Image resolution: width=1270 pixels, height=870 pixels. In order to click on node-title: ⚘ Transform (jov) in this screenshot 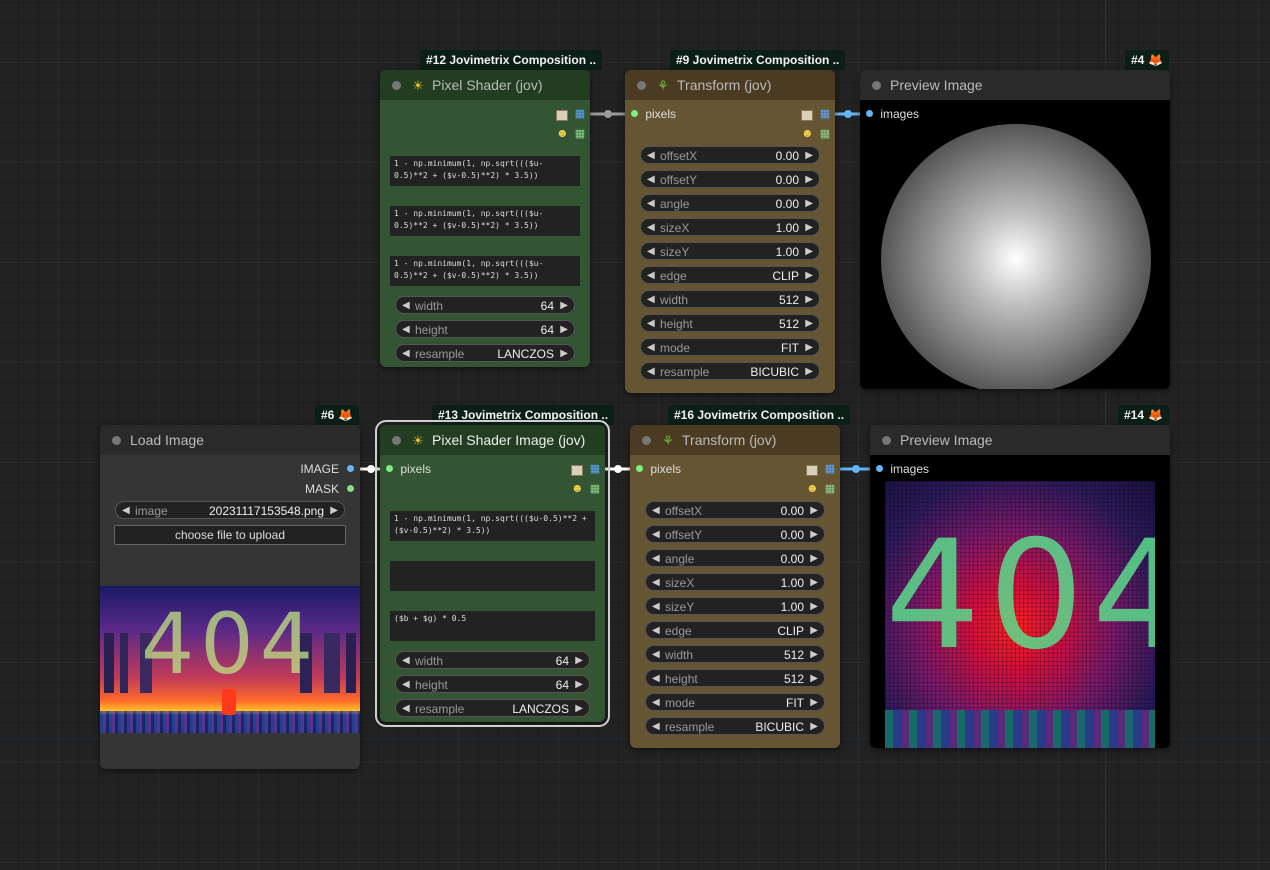, I will do `click(730, 85)`.